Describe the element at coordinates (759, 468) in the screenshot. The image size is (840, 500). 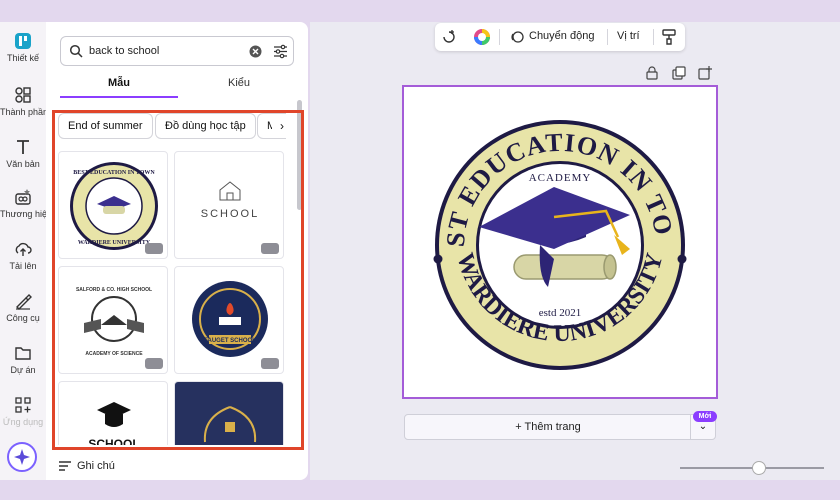
I see `zoom-slider-handle` at that location.